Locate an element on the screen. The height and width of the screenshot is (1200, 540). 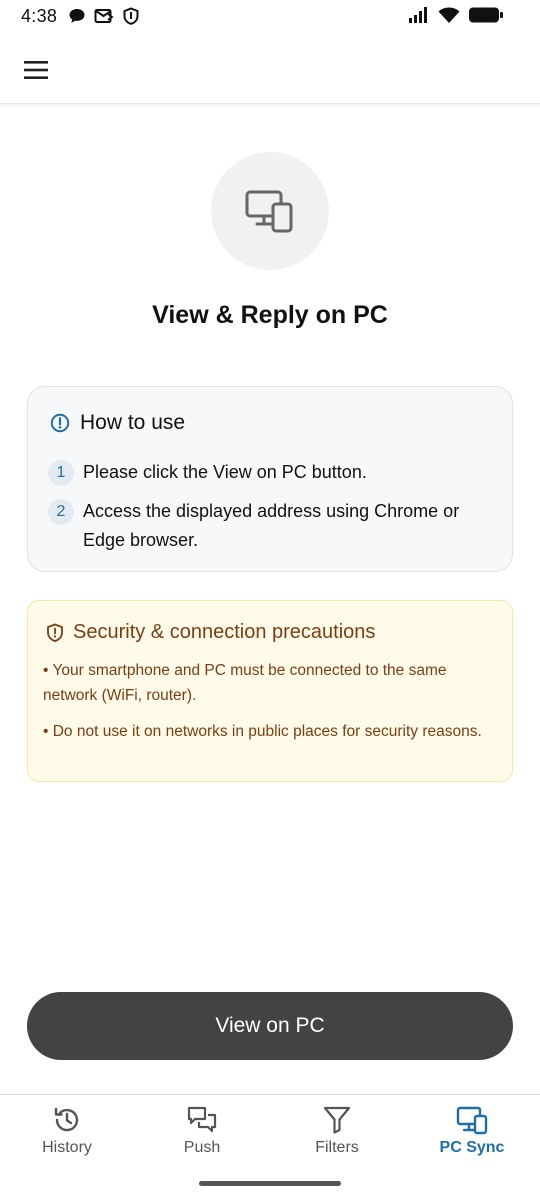
app-bar is located at coordinates (270, 70).